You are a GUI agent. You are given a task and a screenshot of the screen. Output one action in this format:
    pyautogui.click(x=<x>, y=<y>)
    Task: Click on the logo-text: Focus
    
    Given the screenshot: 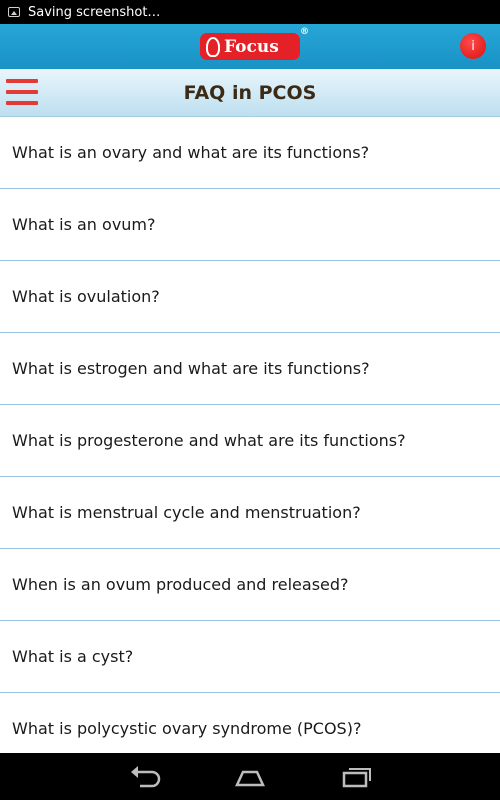 What is the action you would take?
    pyautogui.click(x=251, y=46)
    